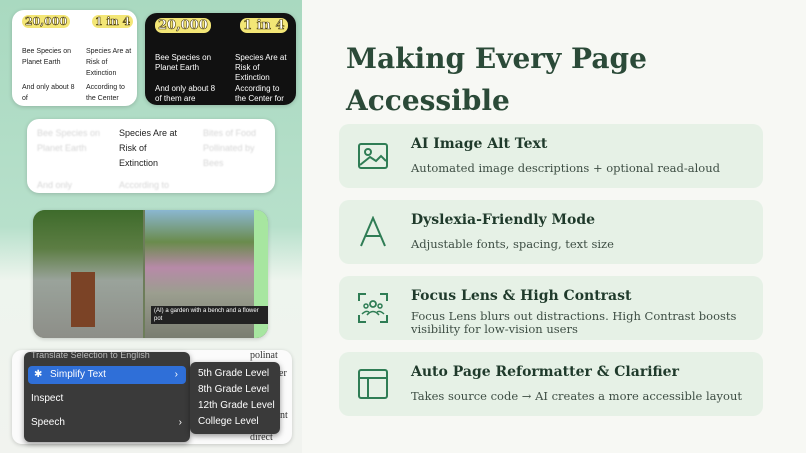  What do you see at coordinates (105, 93) in the screenshot?
I see `stat-subtext: According to the Center` at bounding box center [105, 93].